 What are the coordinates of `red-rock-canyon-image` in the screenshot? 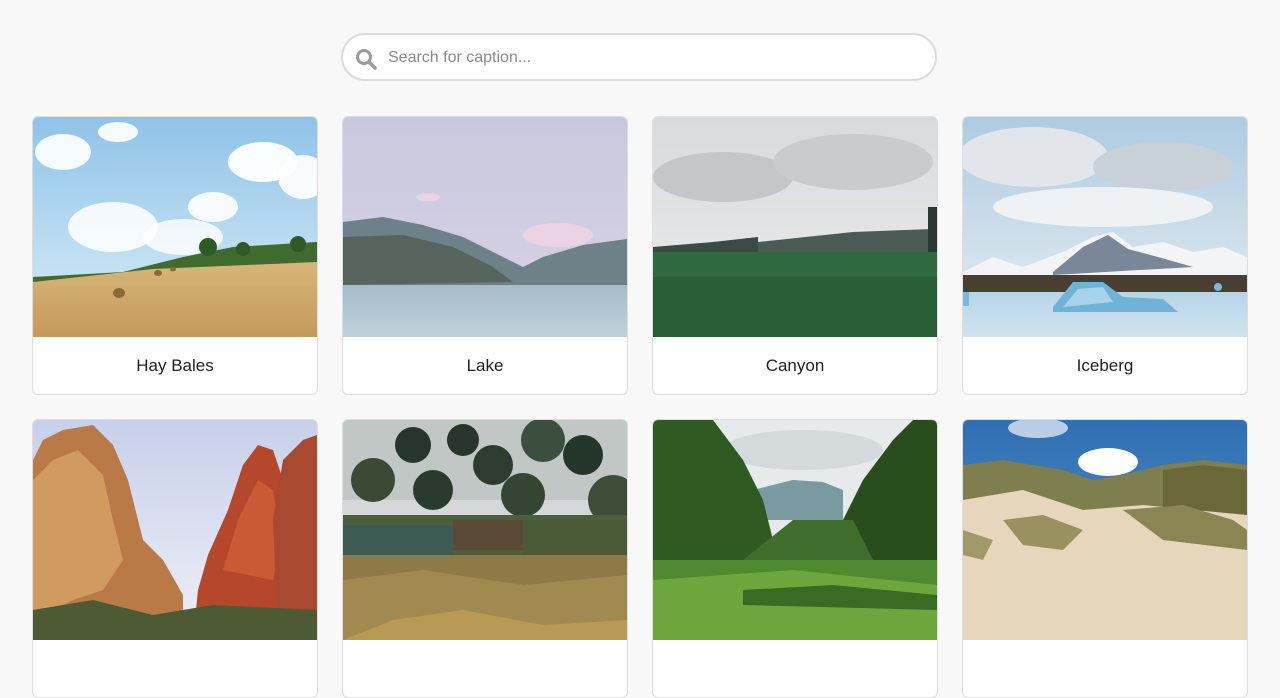 It's located at (175, 530).